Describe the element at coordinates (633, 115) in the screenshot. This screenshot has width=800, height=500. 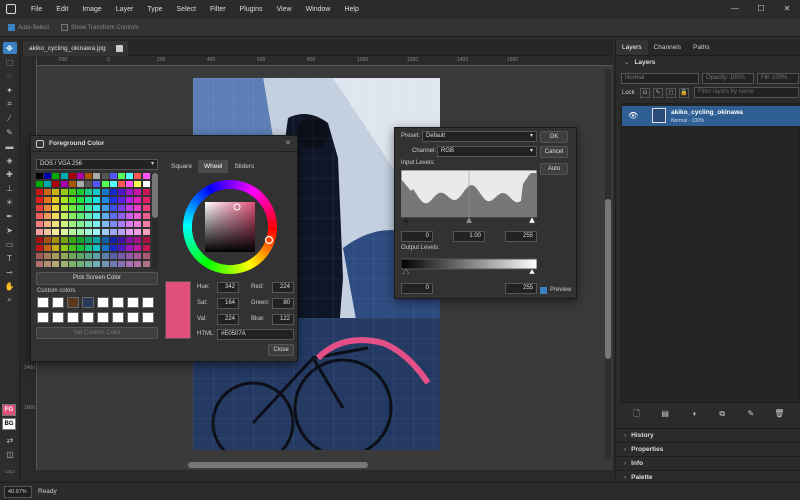
I see `visibility-eye-icon: 👁` at that location.